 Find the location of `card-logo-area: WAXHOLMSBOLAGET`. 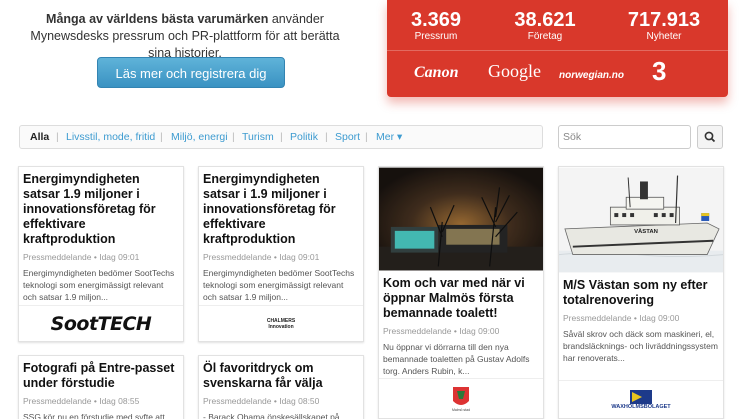

card-logo-area: WAXHOLMSBOLAGET is located at coordinates (641, 399).